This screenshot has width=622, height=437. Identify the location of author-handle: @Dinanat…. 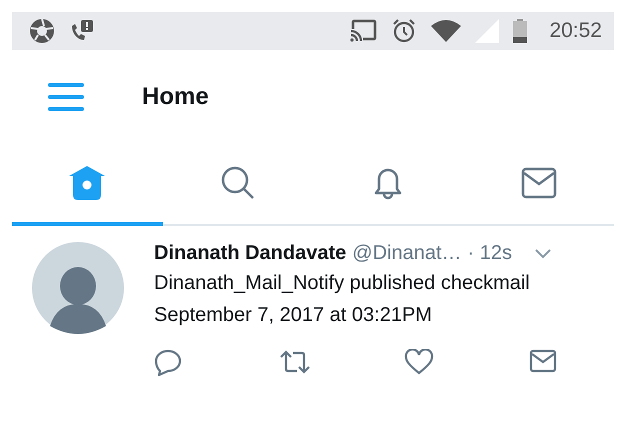
(407, 253).